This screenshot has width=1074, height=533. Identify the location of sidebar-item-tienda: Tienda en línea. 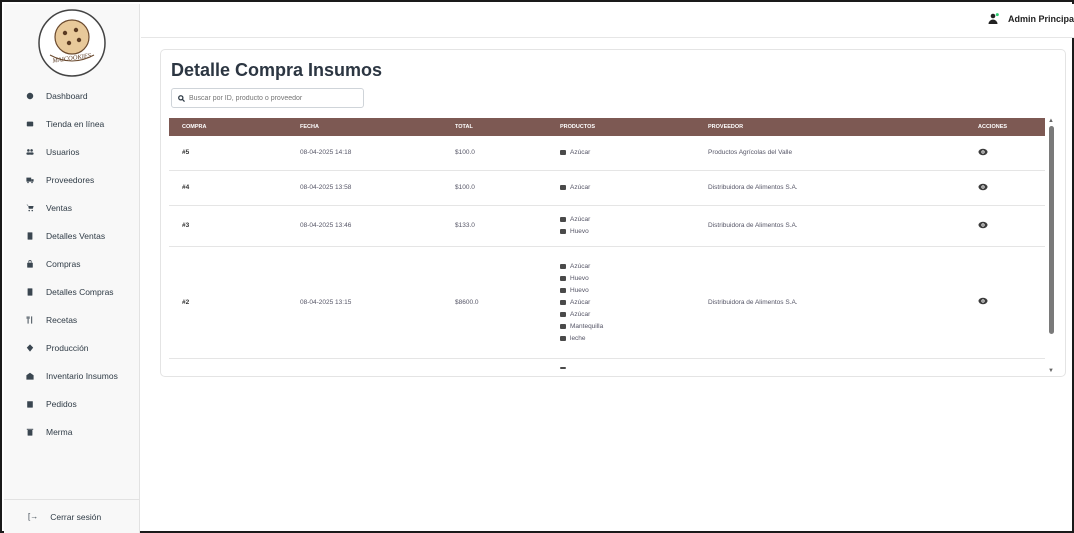
(71, 124).